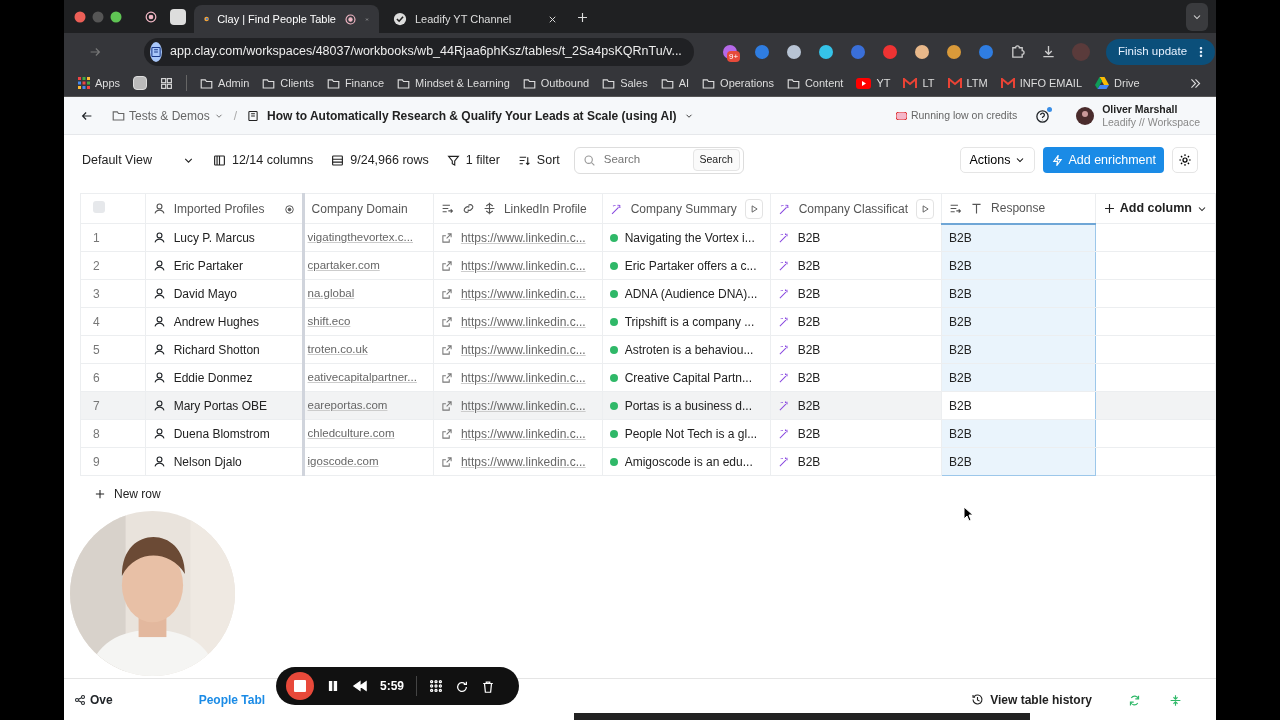 The height and width of the screenshot is (720, 1280). What do you see at coordinates (556, 83) in the screenshot?
I see `bookmark: Outbound` at bounding box center [556, 83].